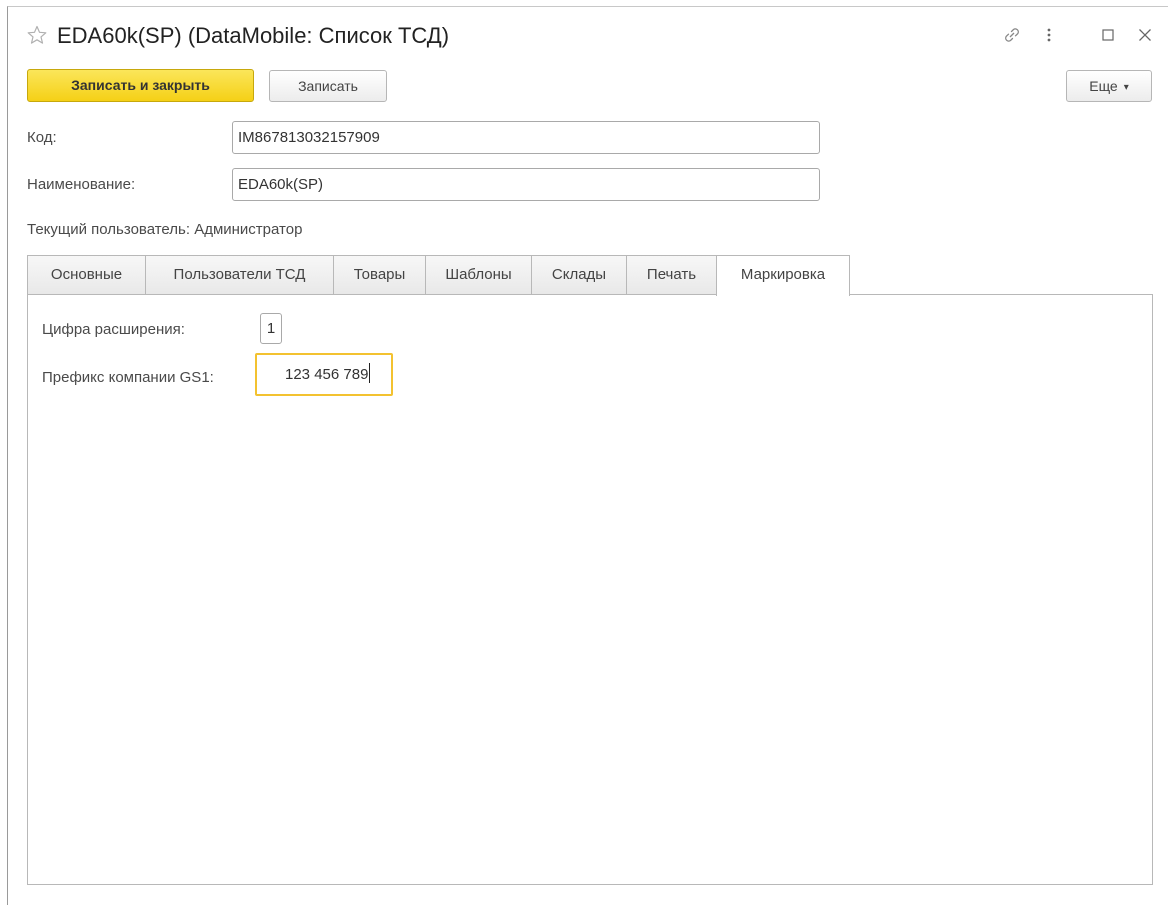 This screenshot has width=1168, height=905. I want to click on more-button: Еще ▾, so click(1109, 86).